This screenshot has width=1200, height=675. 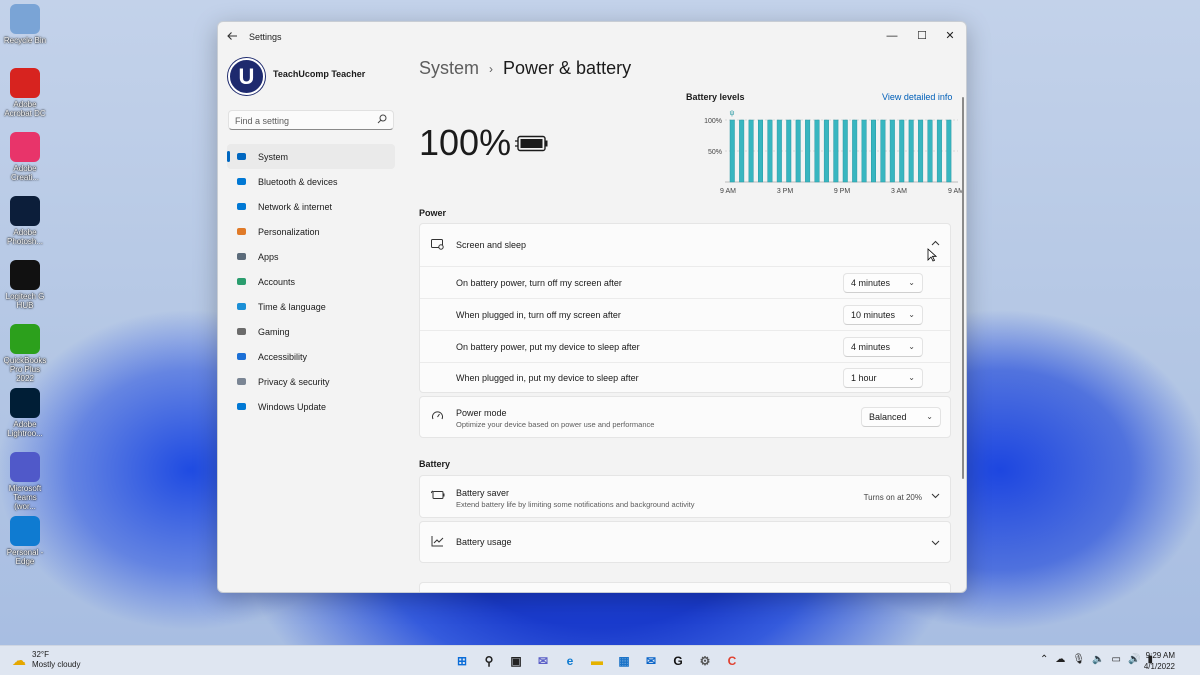 I want to click on logitech-g-hub-icon: G, so click(x=678, y=661).